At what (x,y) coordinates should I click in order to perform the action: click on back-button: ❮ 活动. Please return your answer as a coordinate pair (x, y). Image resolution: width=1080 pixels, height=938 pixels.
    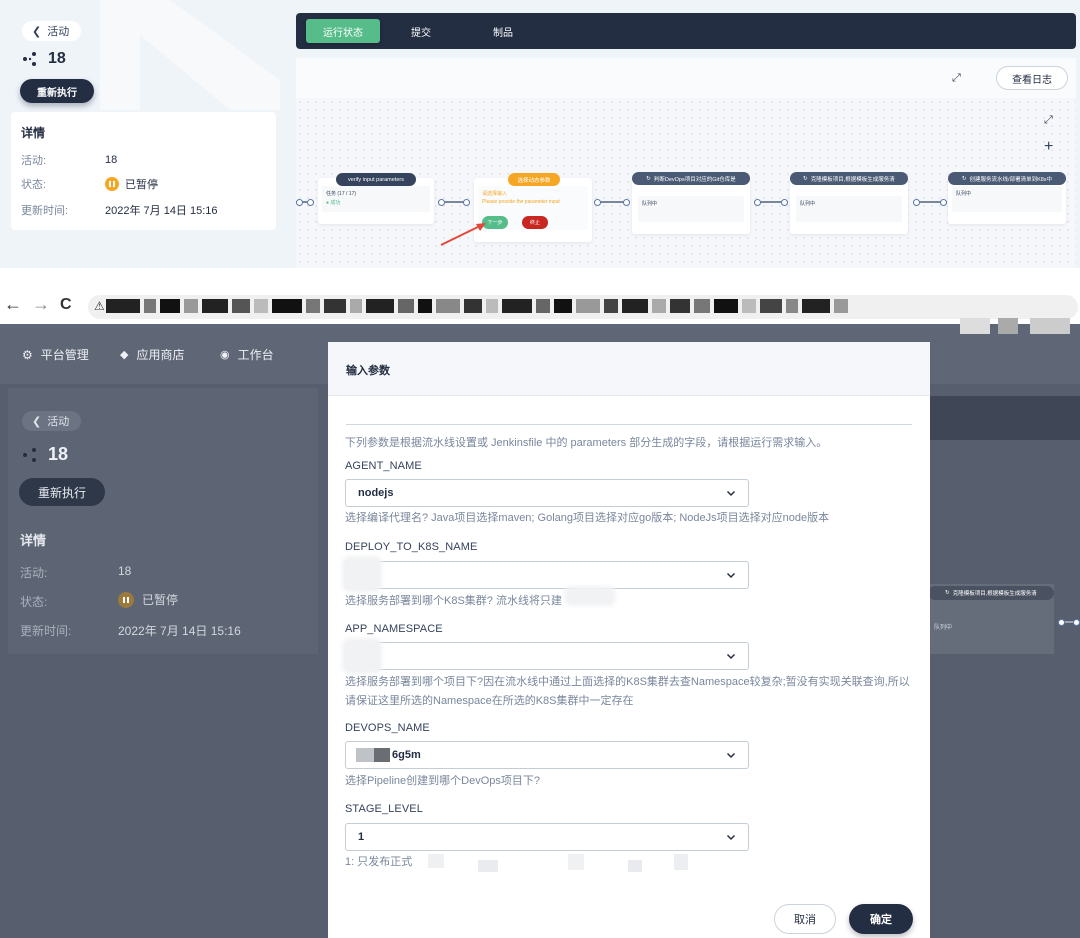
    Looking at the image, I should click on (52, 31).